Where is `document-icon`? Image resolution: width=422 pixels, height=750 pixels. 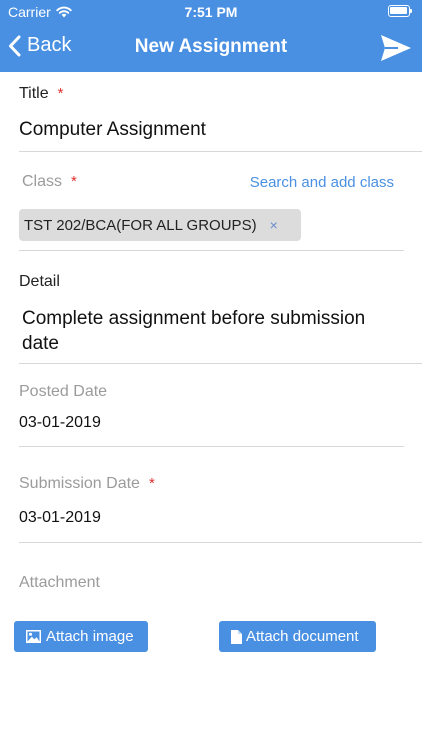 document-icon is located at coordinates (236, 636).